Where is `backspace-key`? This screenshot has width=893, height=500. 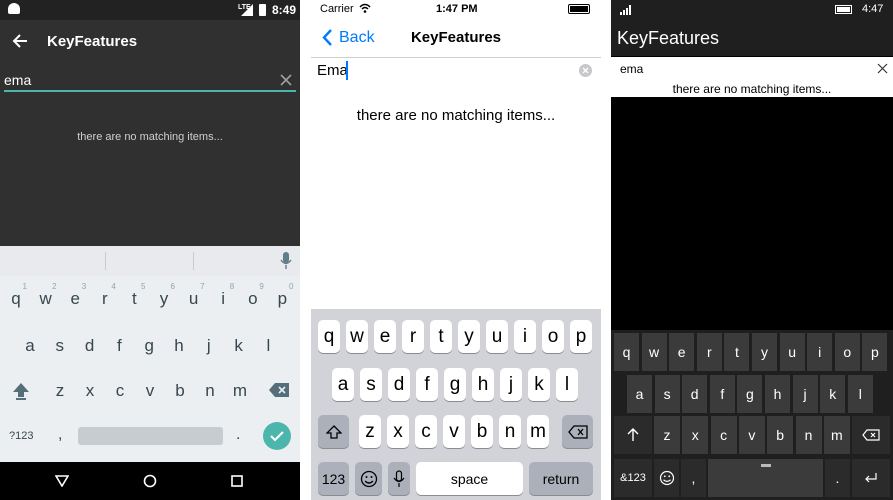
backspace-key is located at coordinates (871, 435).